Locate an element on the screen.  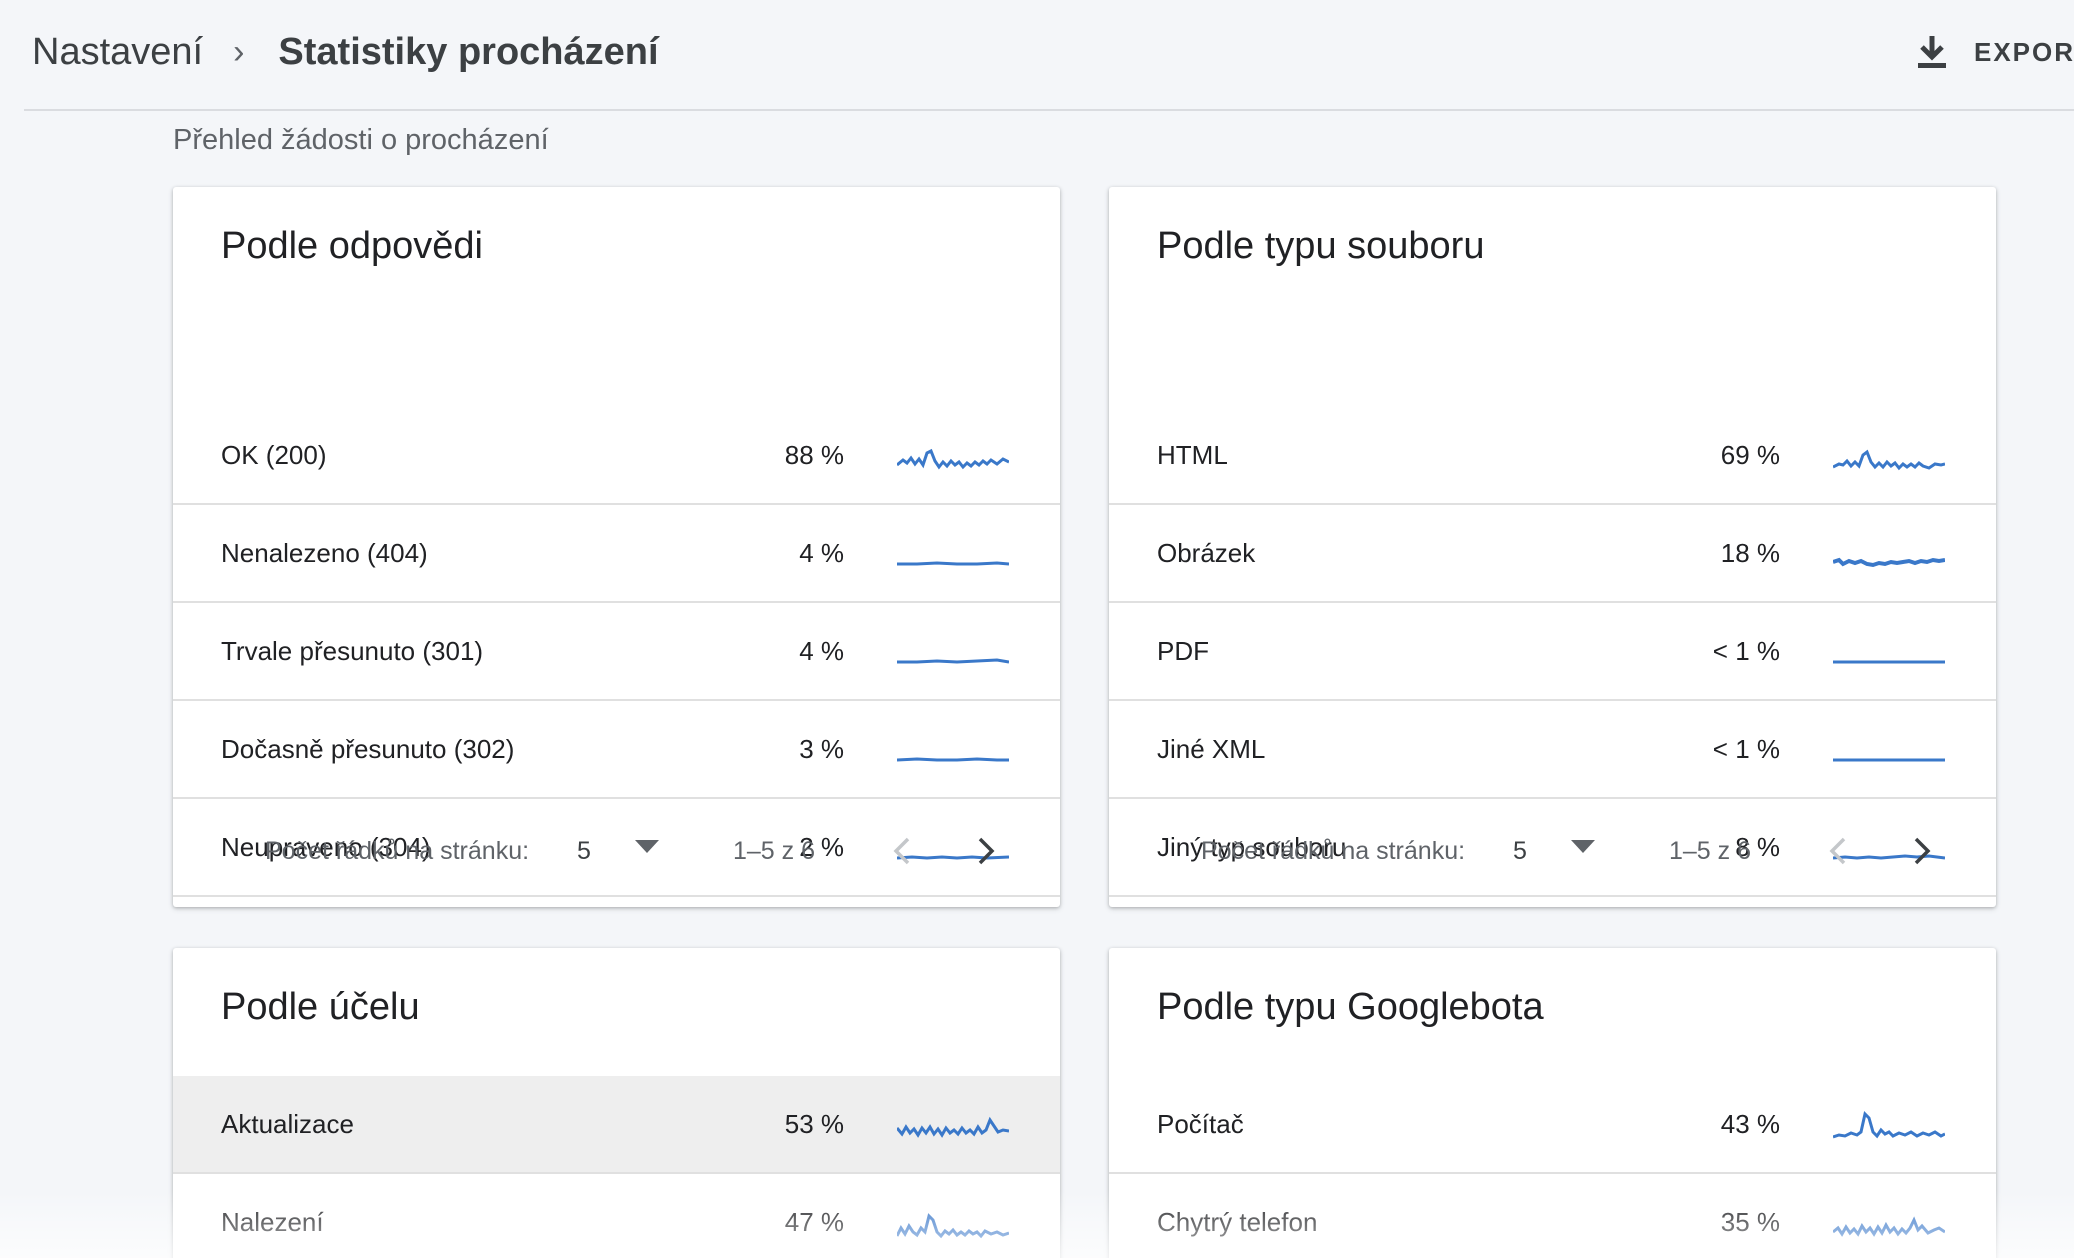
row-label: Chytrý telefon is located at coordinates (1237, 1222).